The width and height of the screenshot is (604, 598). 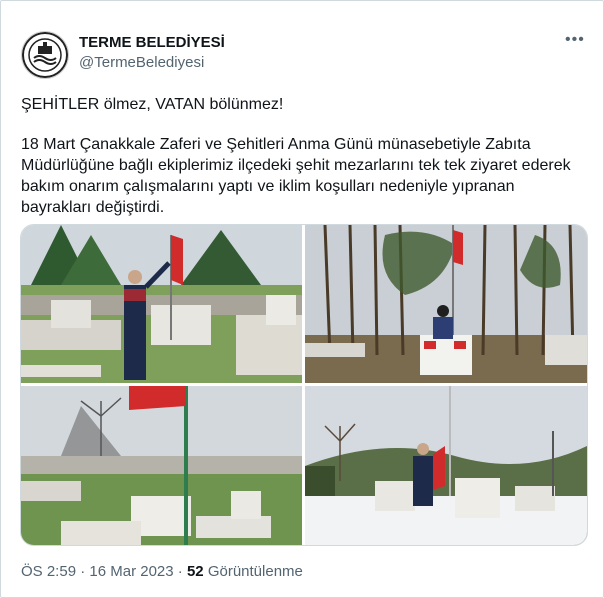 What do you see at coordinates (152, 42) in the screenshot?
I see `account-name: TERME BELEDİYESİ` at bounding box center [152, 42].